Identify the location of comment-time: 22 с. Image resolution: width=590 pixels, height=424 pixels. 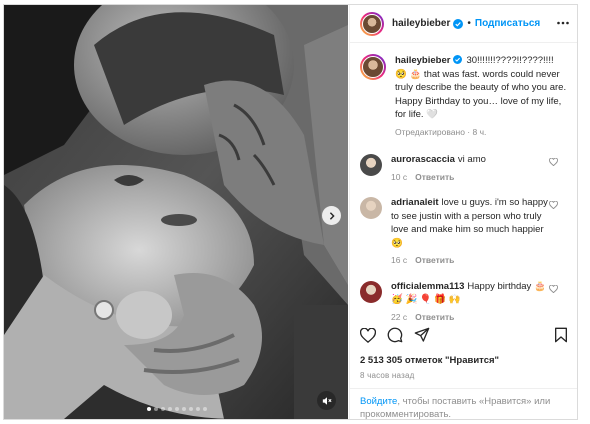
(399, 316).